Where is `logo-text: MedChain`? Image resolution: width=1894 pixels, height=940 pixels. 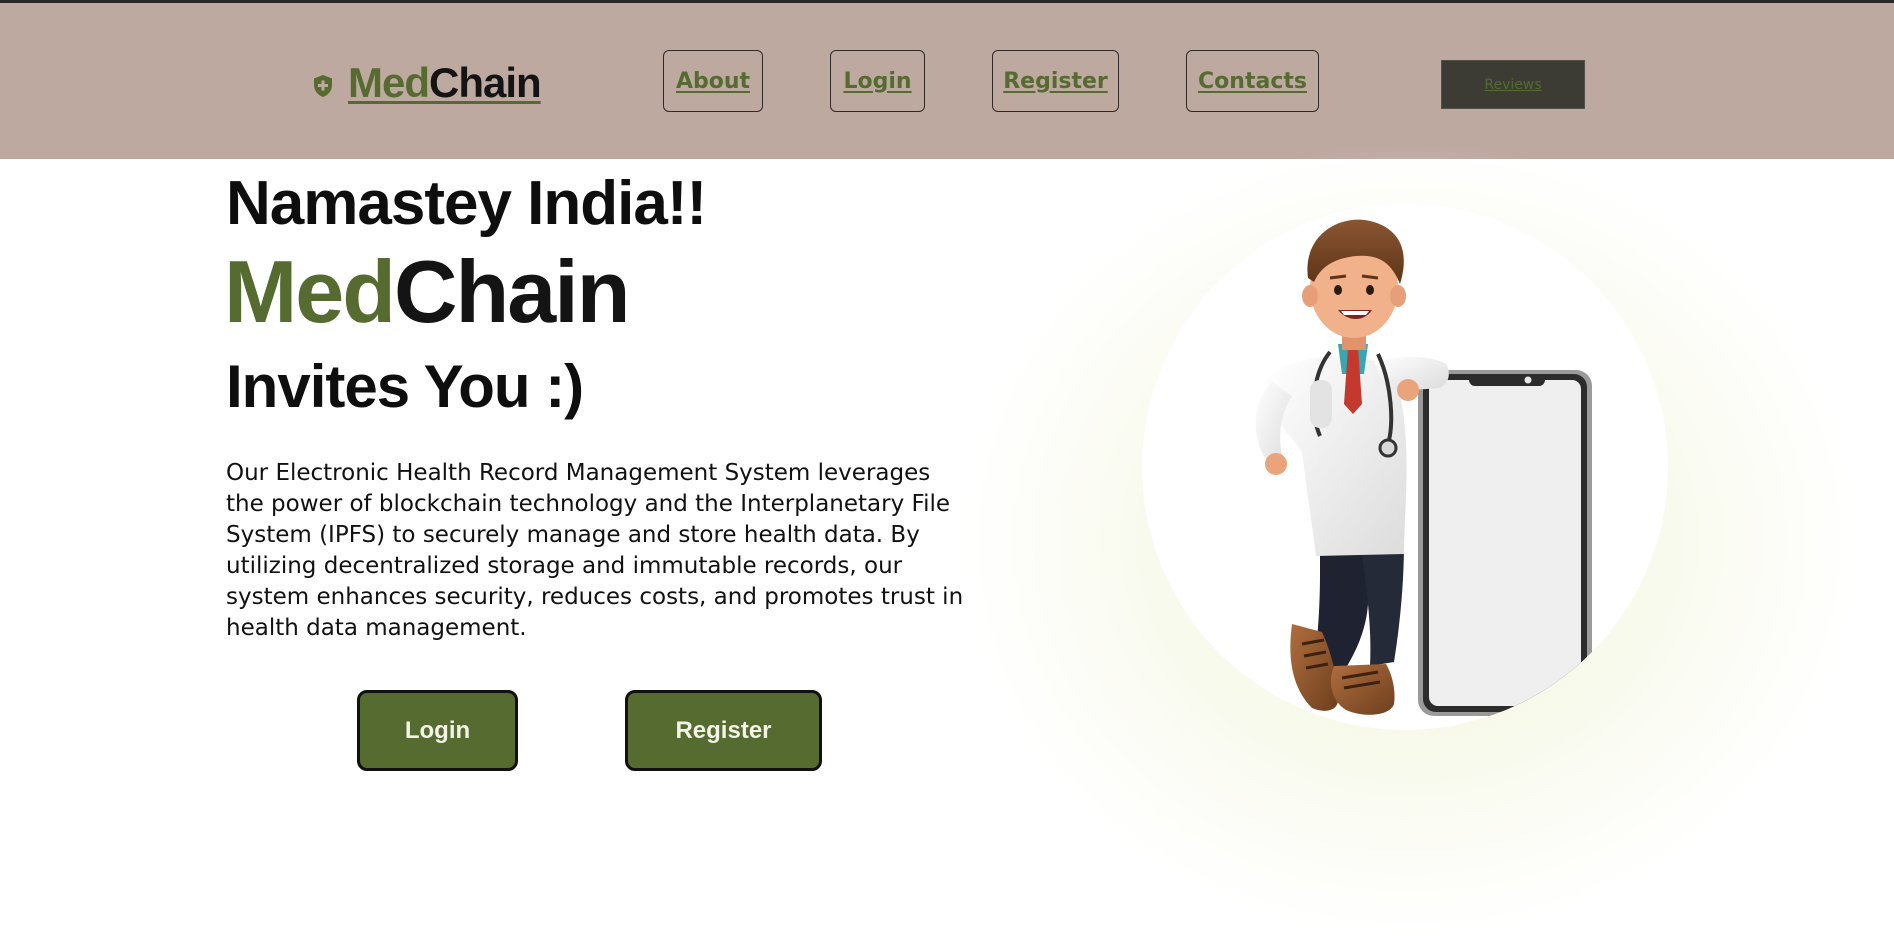 logo-text: MedChain is located at coordinates (445, 83).